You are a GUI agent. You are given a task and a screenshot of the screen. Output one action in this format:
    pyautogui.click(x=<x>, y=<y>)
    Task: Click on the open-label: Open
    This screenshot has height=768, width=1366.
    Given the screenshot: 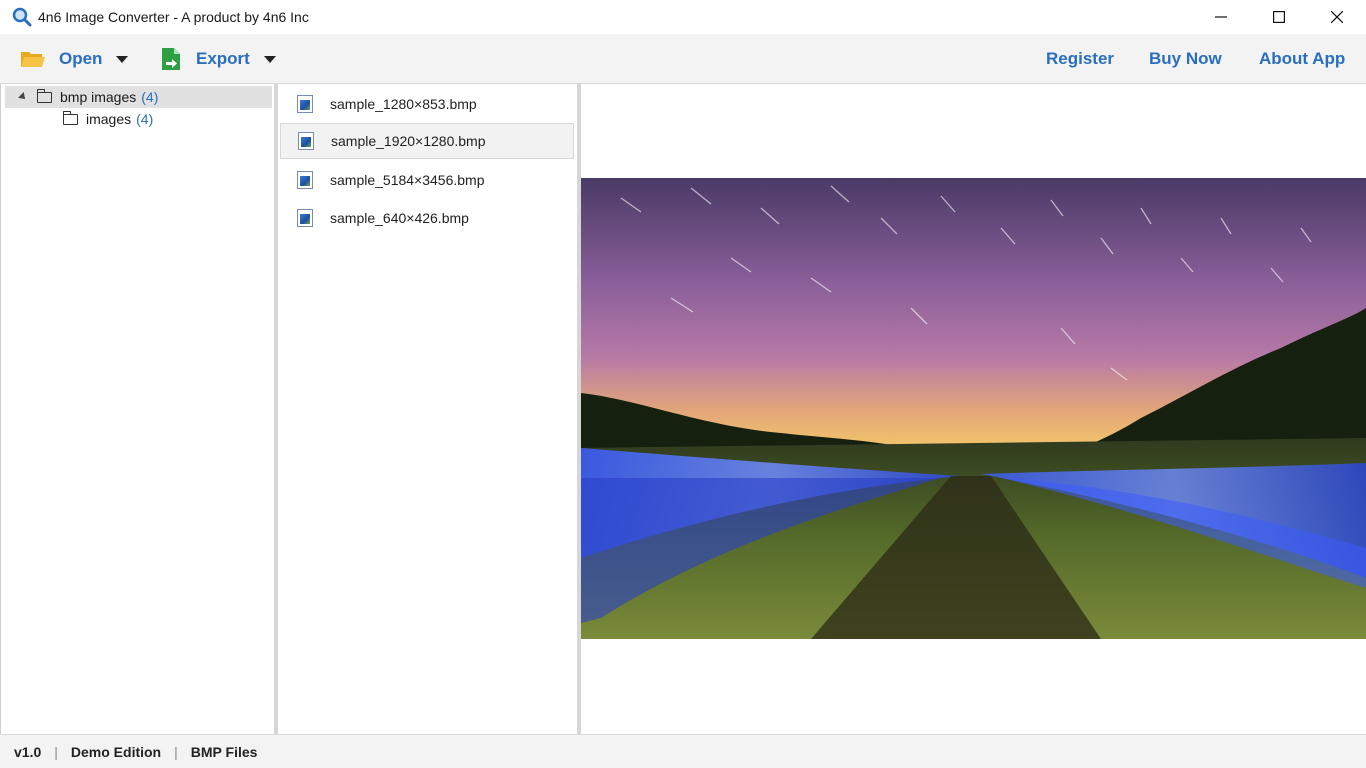 What is the action you would take?
    pyautogui.click(x=81, y=58)
    